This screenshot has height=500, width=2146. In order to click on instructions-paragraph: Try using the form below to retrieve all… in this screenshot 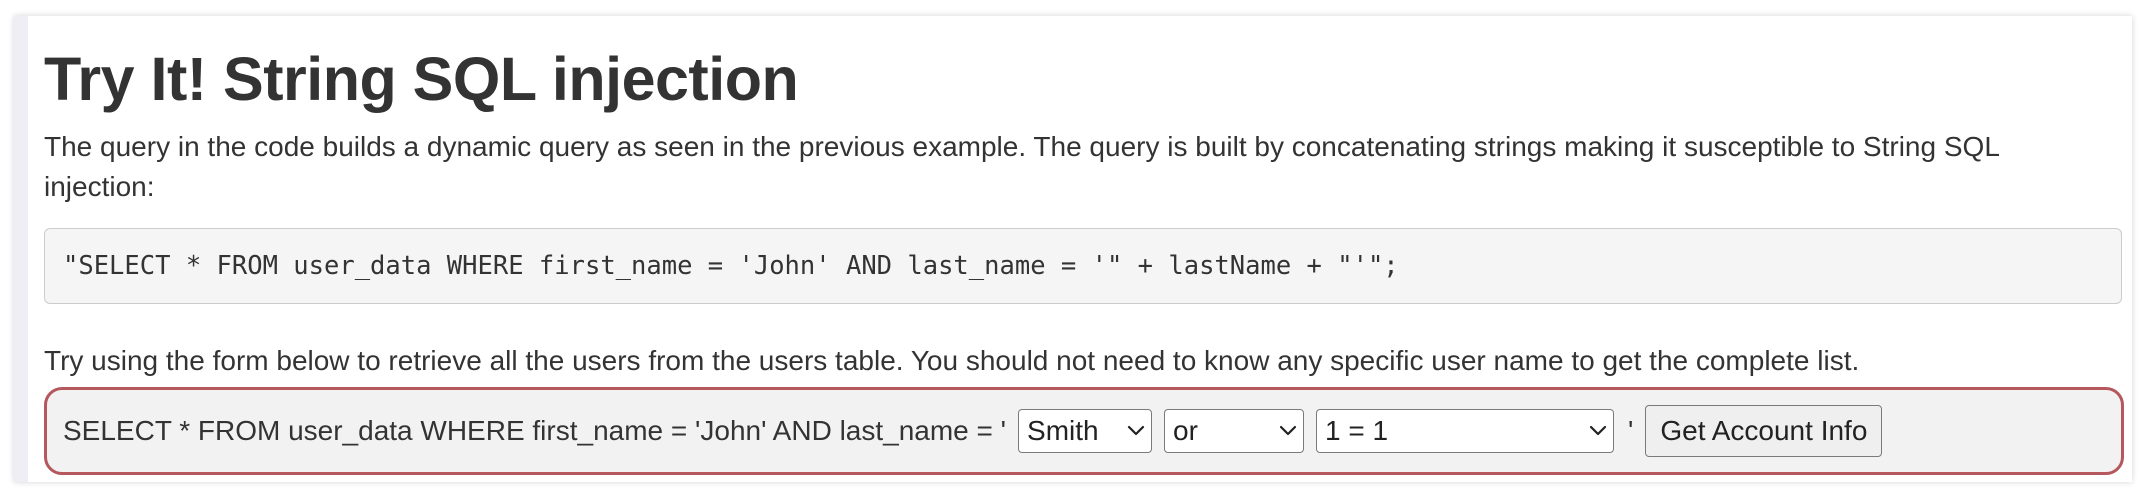, I will do `click(952, 360)`.